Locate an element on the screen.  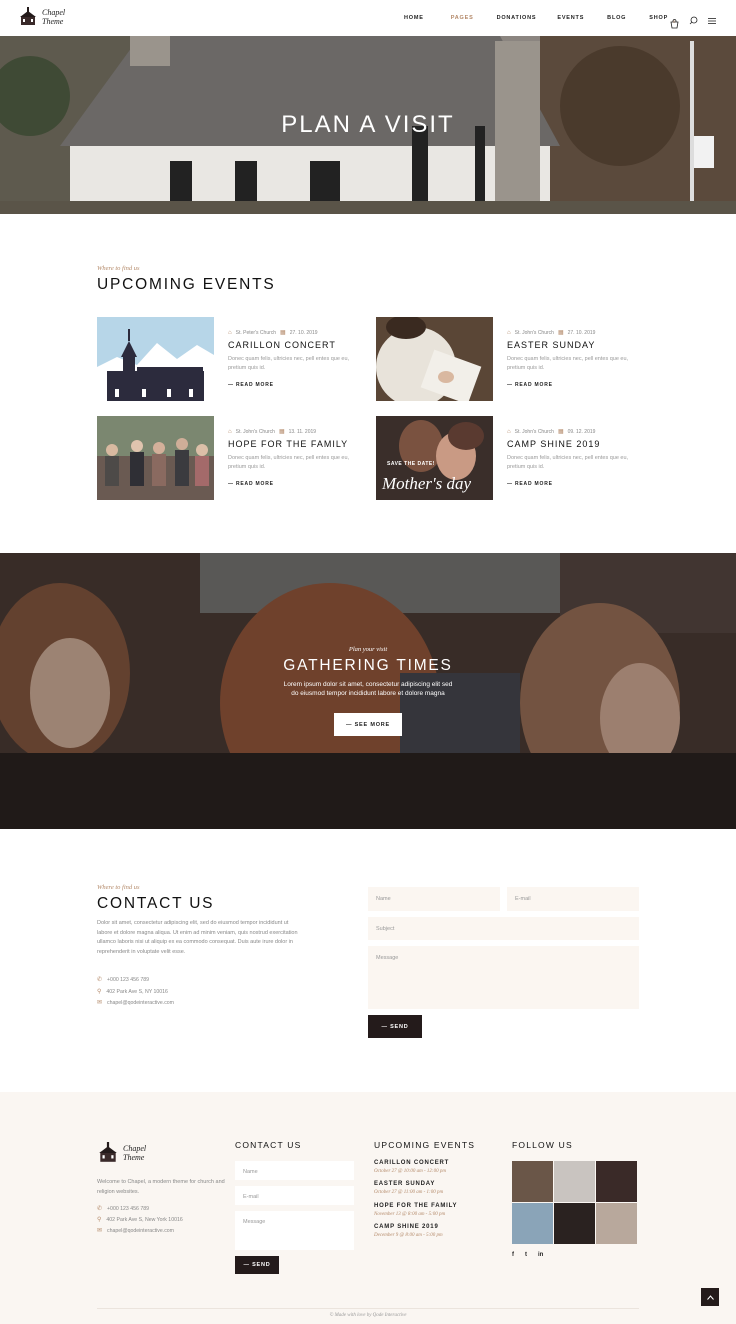
chapel-logo-icon is located at coordinates (108, 1152).